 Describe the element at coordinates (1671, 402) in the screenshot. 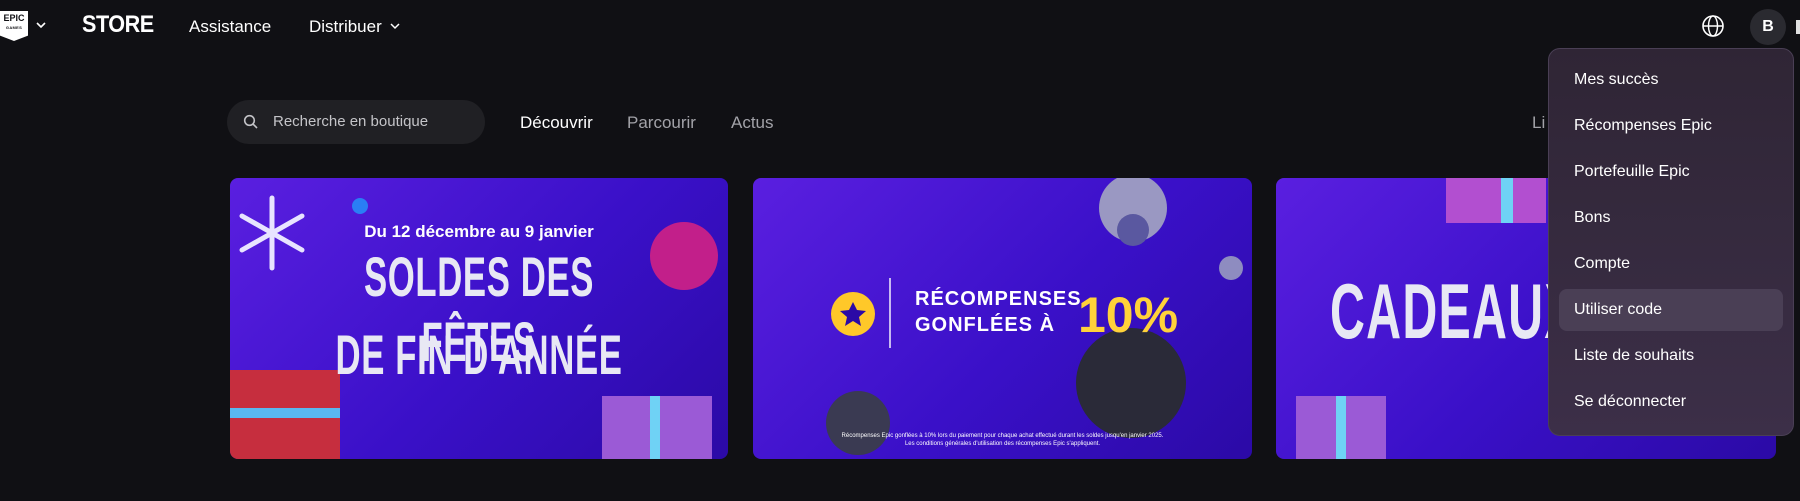

I see `menu-item-sign-out: Se déconnecter` at that location.